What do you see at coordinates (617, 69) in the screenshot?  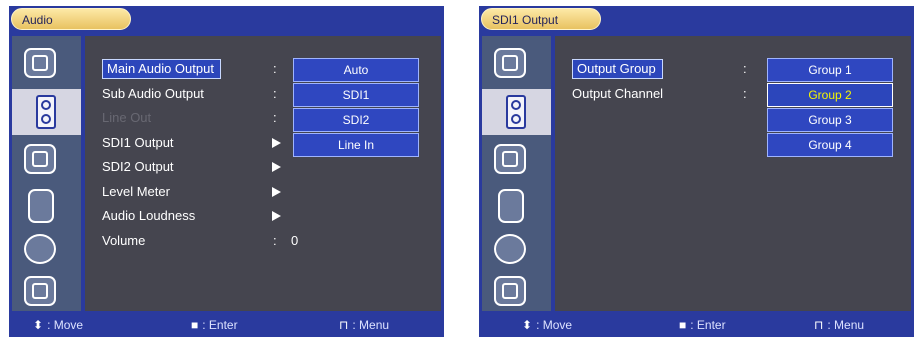 I see `menu-item-label: Output Group` at bounding box center [617, 69].